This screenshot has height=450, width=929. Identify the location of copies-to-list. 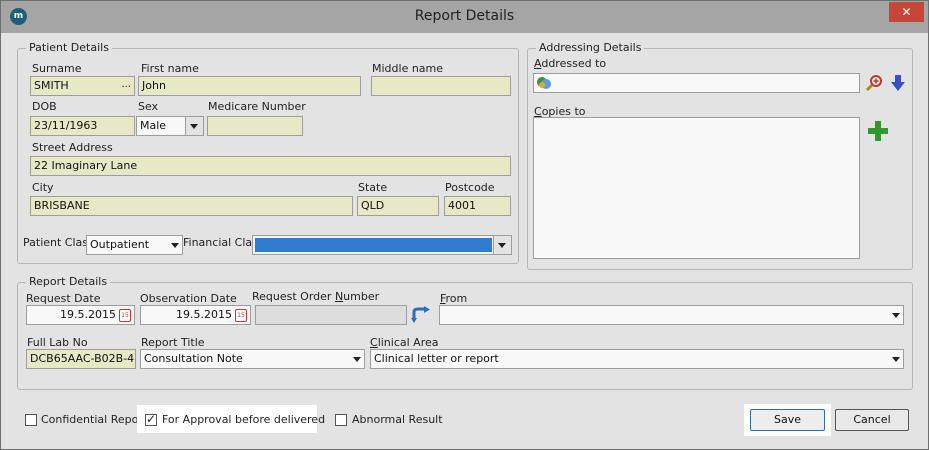
(696, 188).